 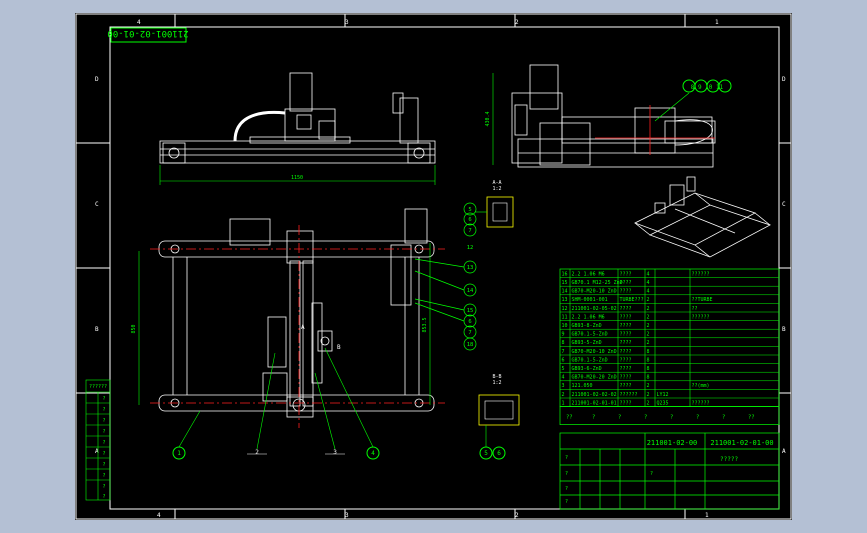 I want to click on zone-number-top: 4, so click(x=139, y=22).